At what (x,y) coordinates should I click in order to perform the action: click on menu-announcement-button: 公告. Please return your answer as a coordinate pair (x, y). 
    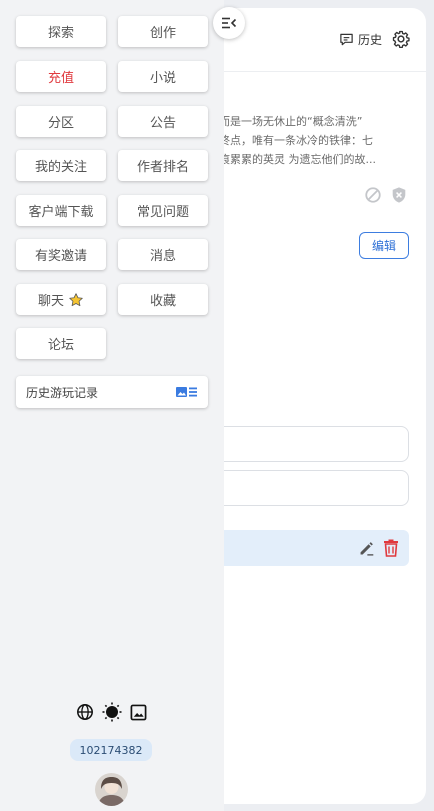
    Looking at the image, I should click on (163, 121).